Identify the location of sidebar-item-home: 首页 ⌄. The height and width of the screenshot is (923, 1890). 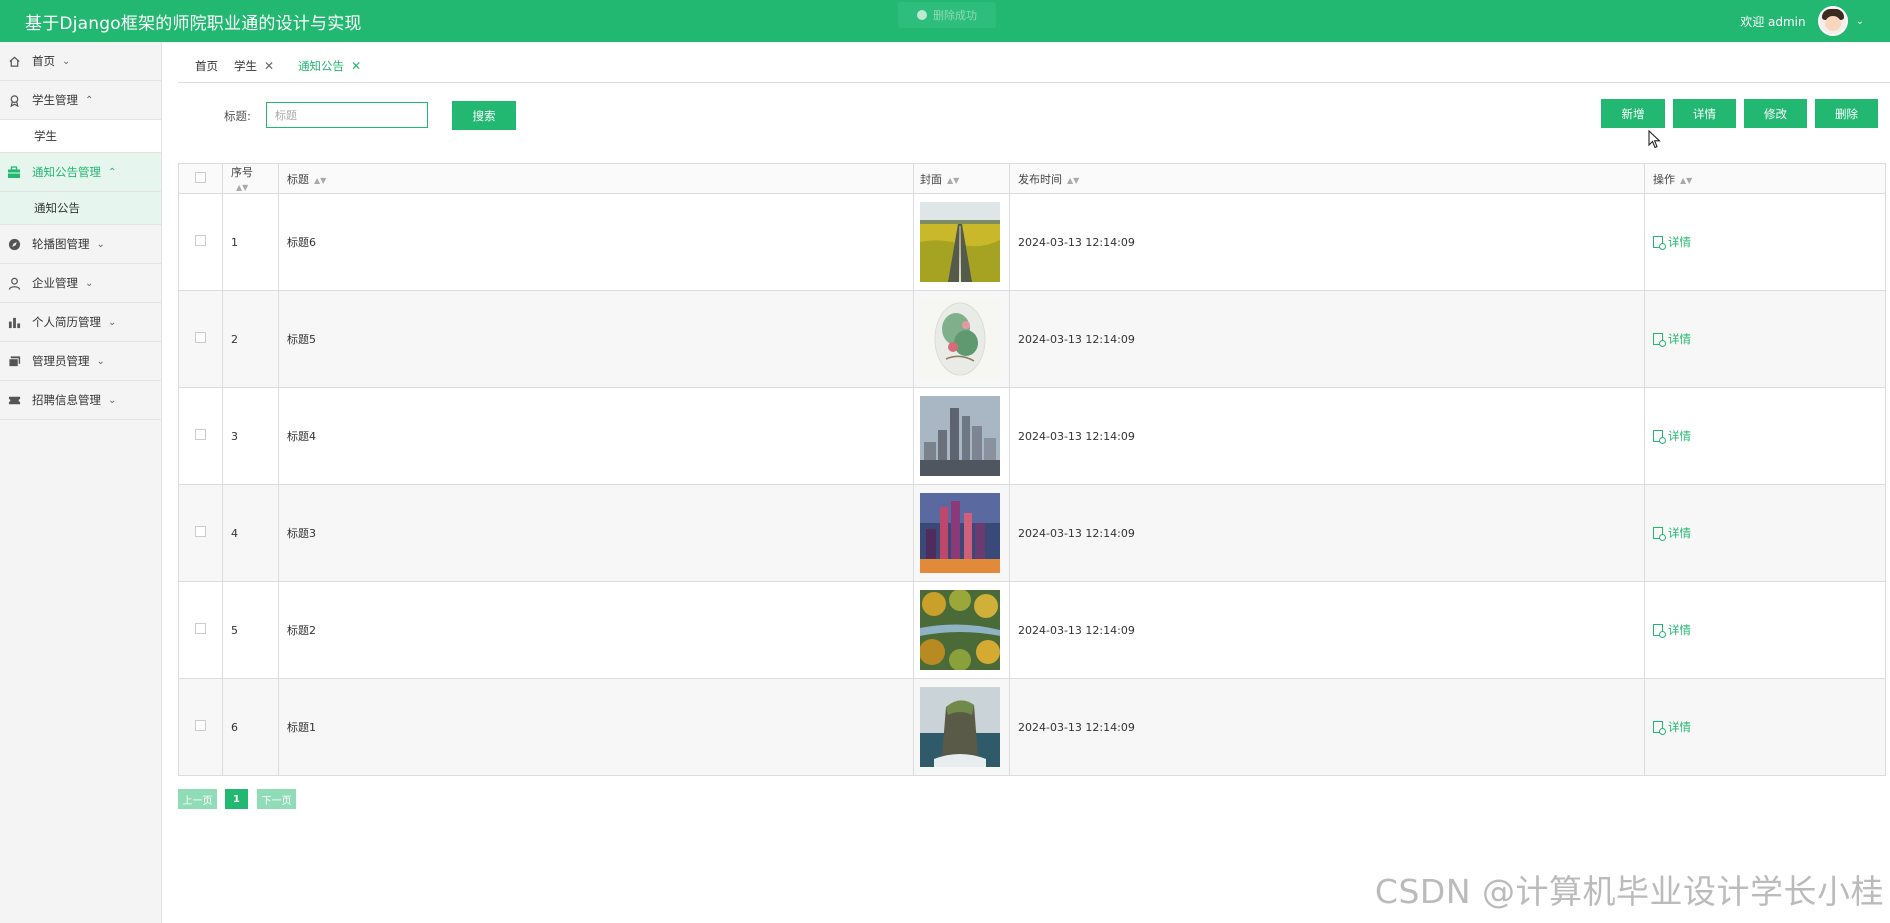
(80, 61).